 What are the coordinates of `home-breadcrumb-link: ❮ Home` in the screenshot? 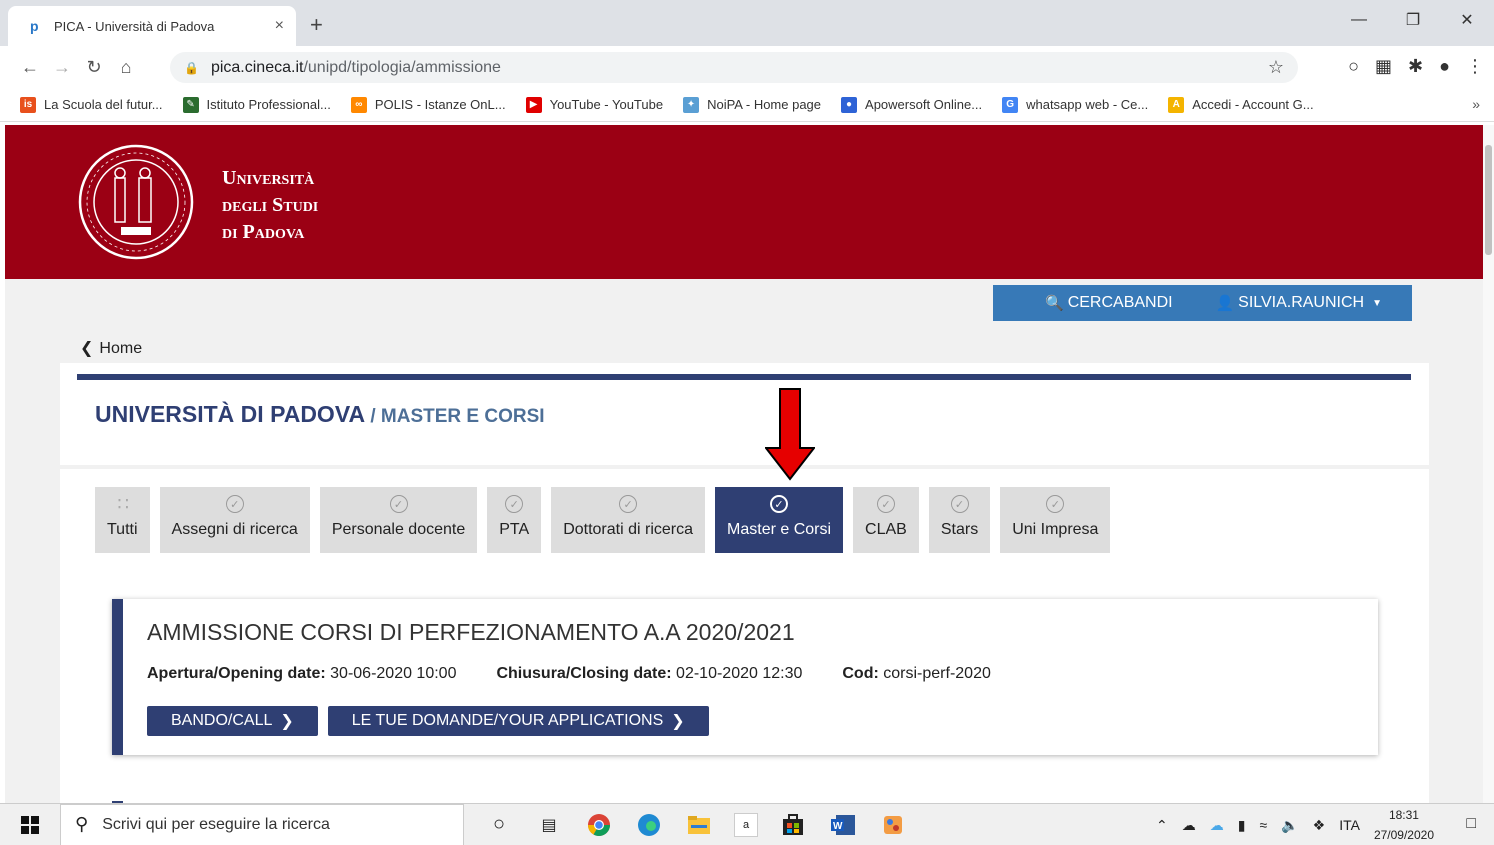 It's located at (111, 348).